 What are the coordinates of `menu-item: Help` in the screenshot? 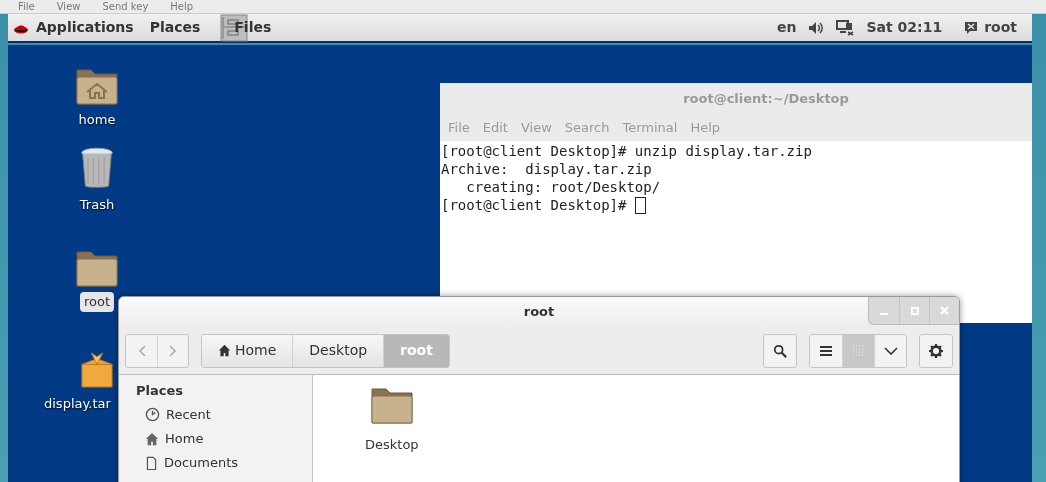 It's located at (182, 6).